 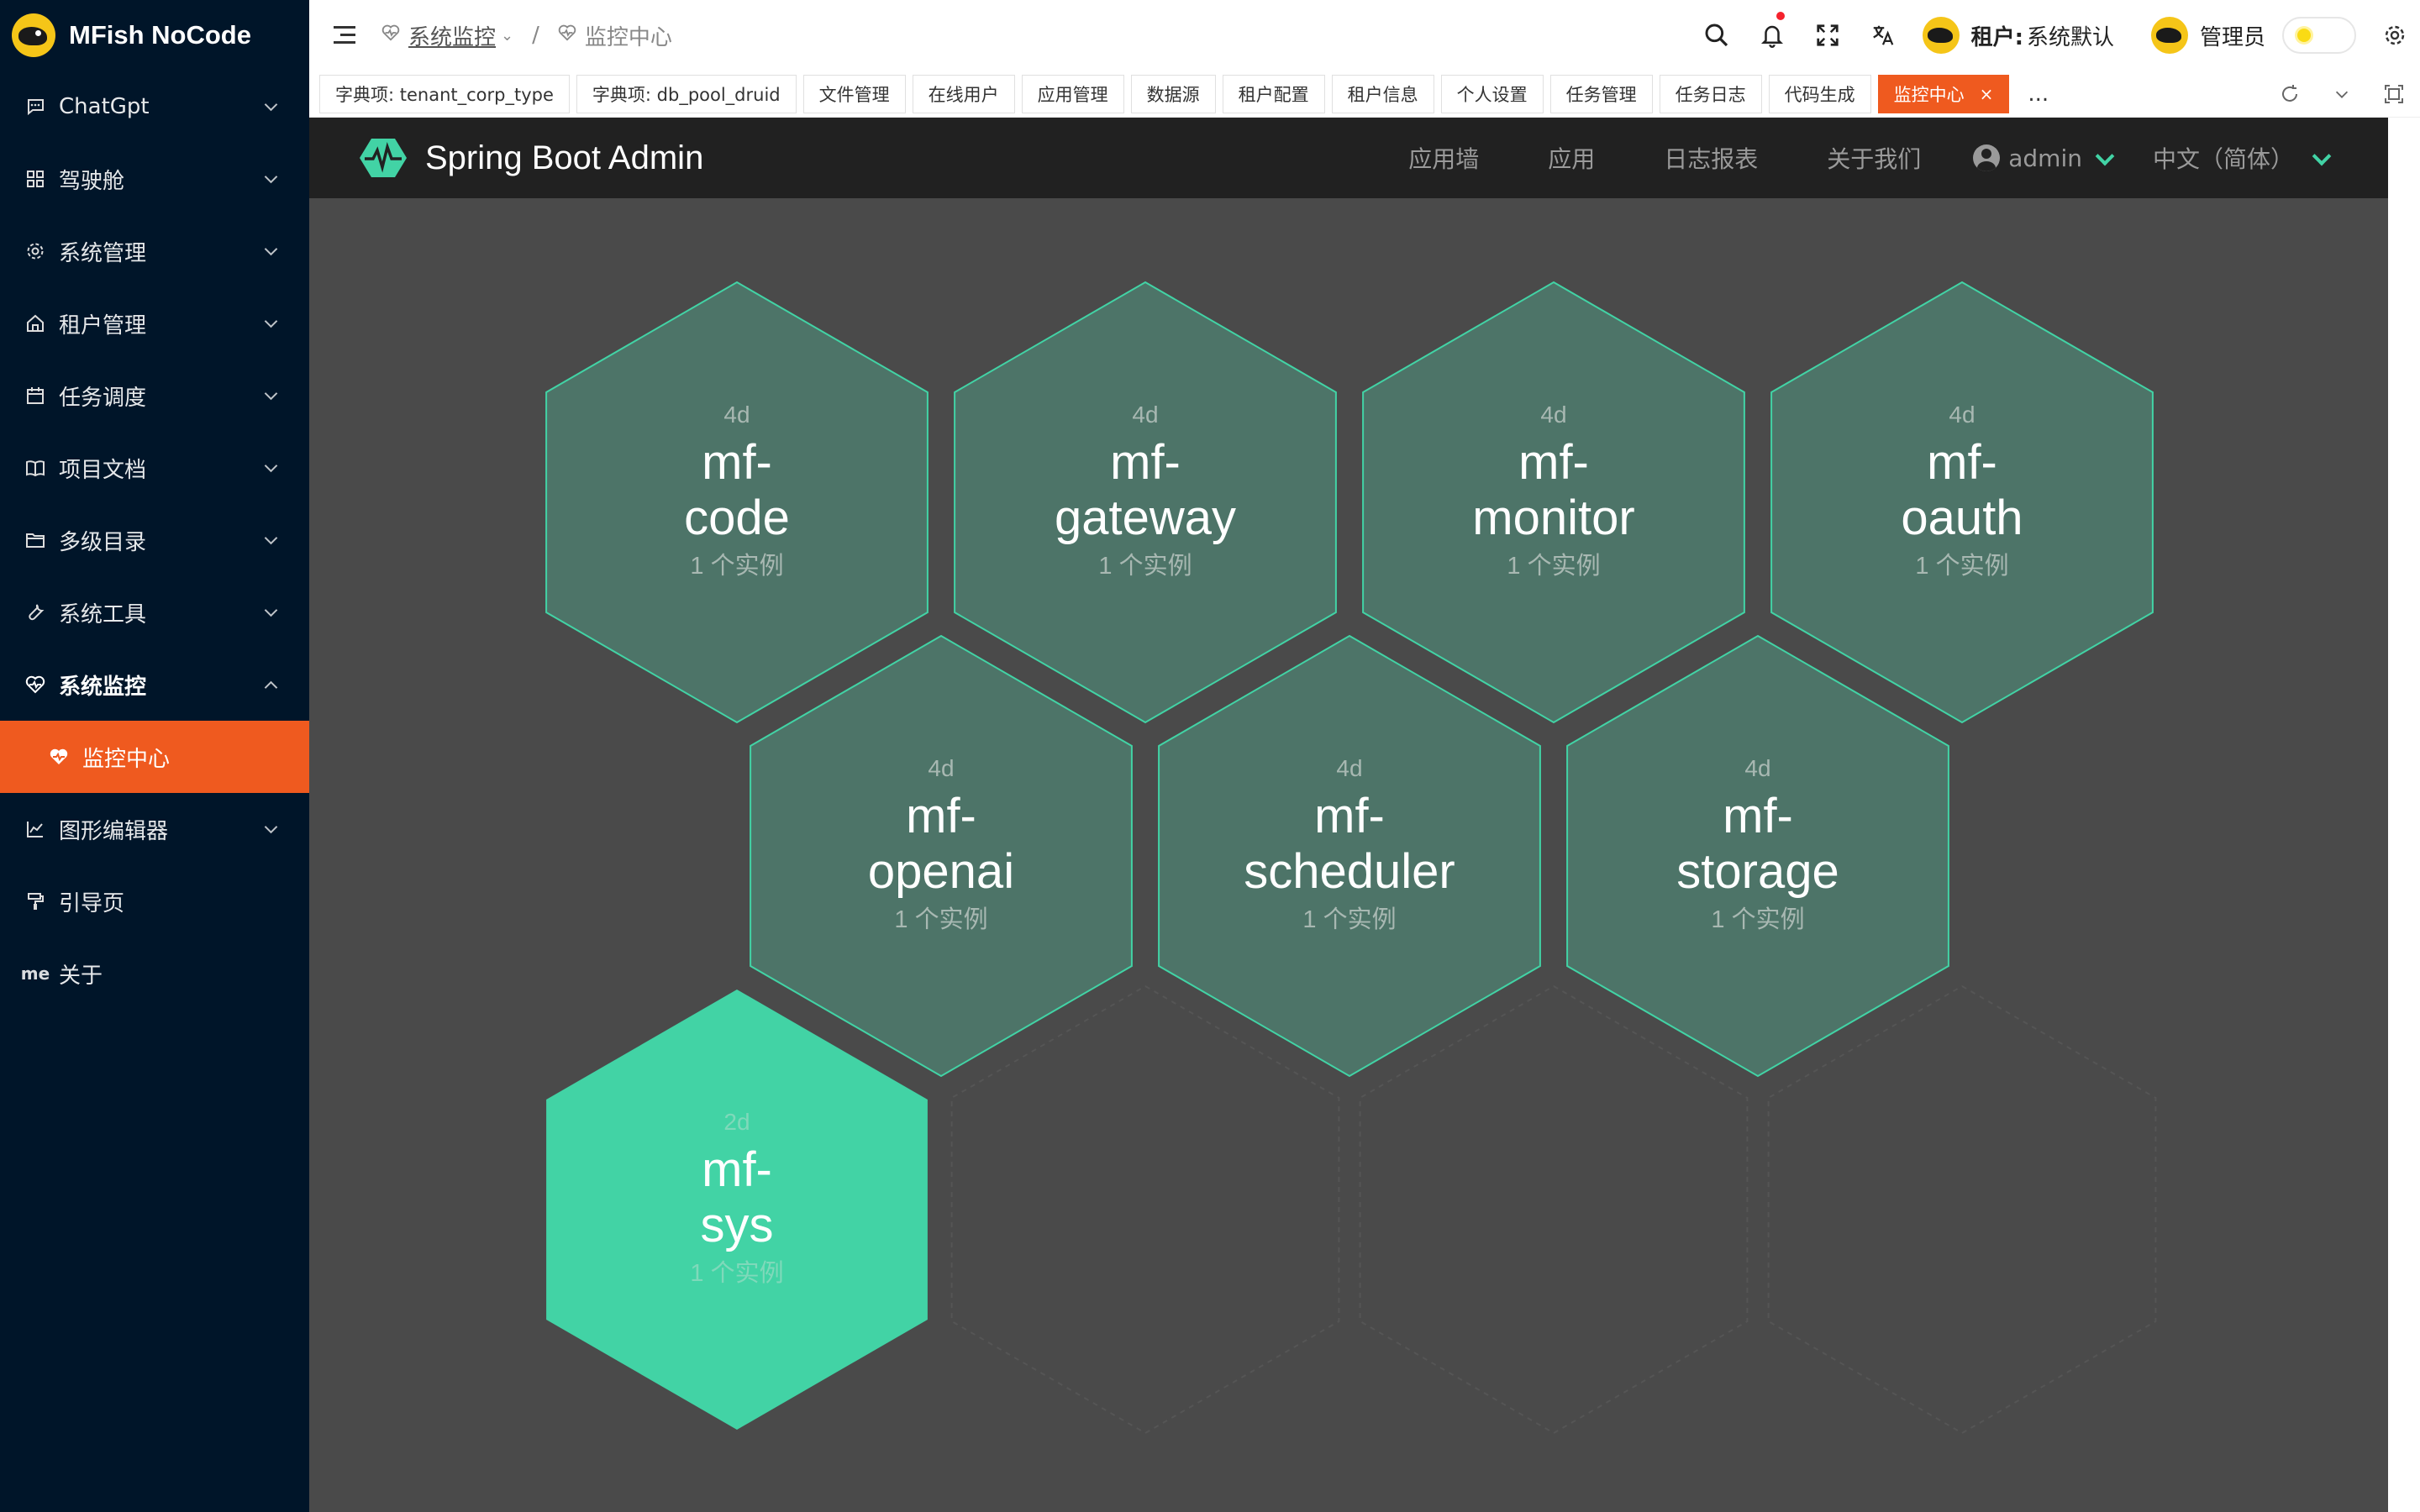 What do you see at coordinates (2342, 94) in the screenshot?
I see `tab-dropdown-button` at bounding box center [2342, 94].